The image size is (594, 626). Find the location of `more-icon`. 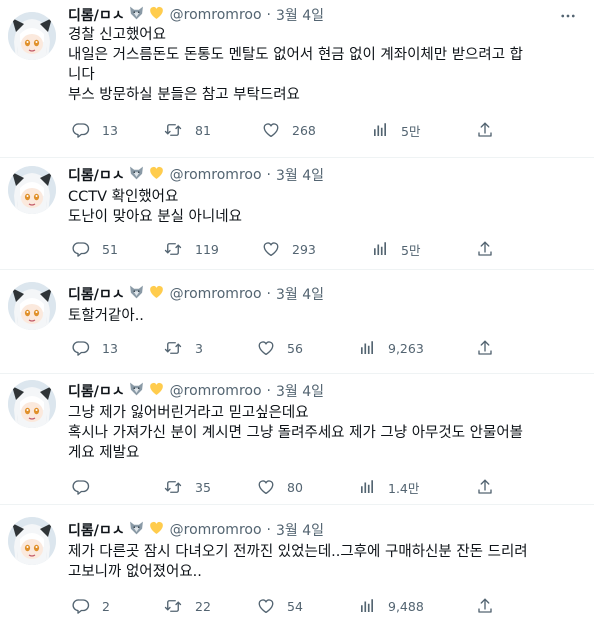

more-icon is located at coordinates (568, 16).